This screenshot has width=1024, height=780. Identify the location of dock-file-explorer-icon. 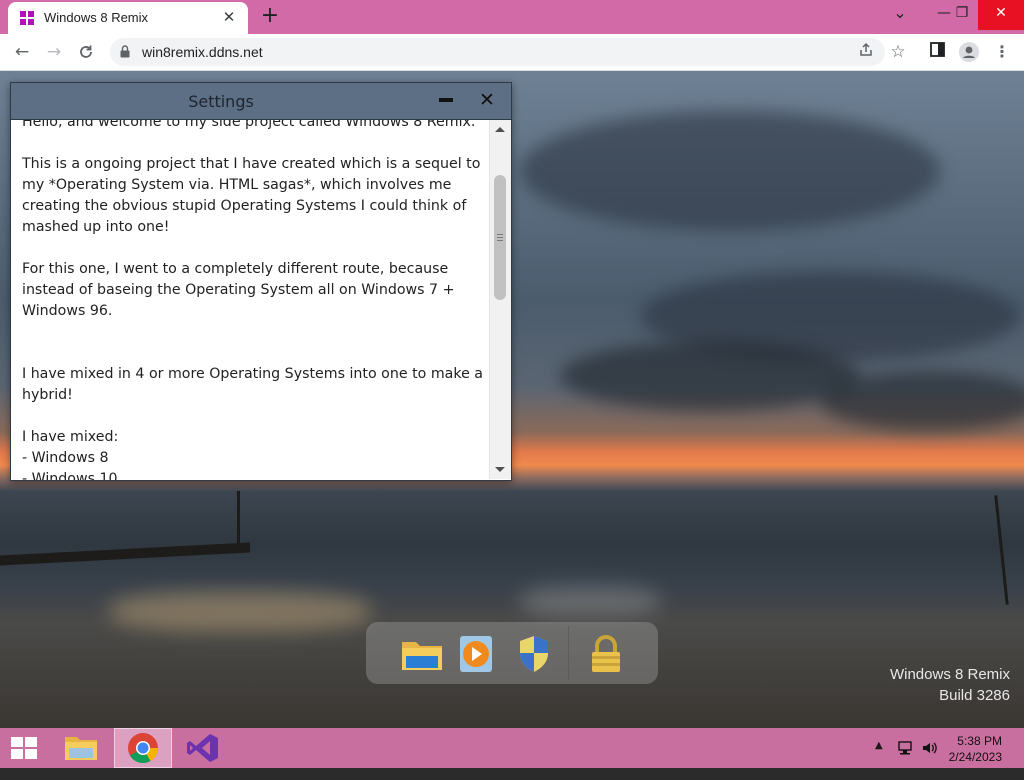
(422, 654).